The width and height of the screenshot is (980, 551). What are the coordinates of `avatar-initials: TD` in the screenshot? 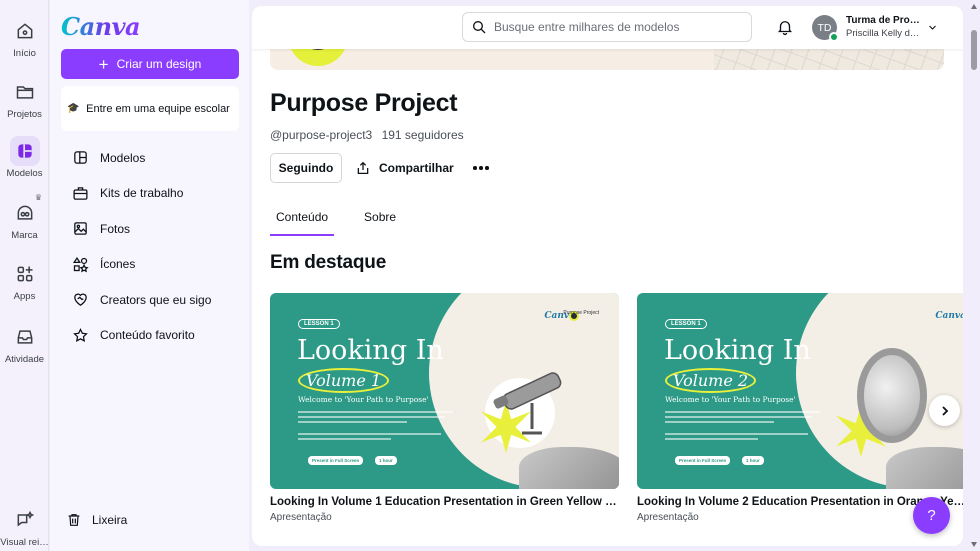 It's located at (824, 27).